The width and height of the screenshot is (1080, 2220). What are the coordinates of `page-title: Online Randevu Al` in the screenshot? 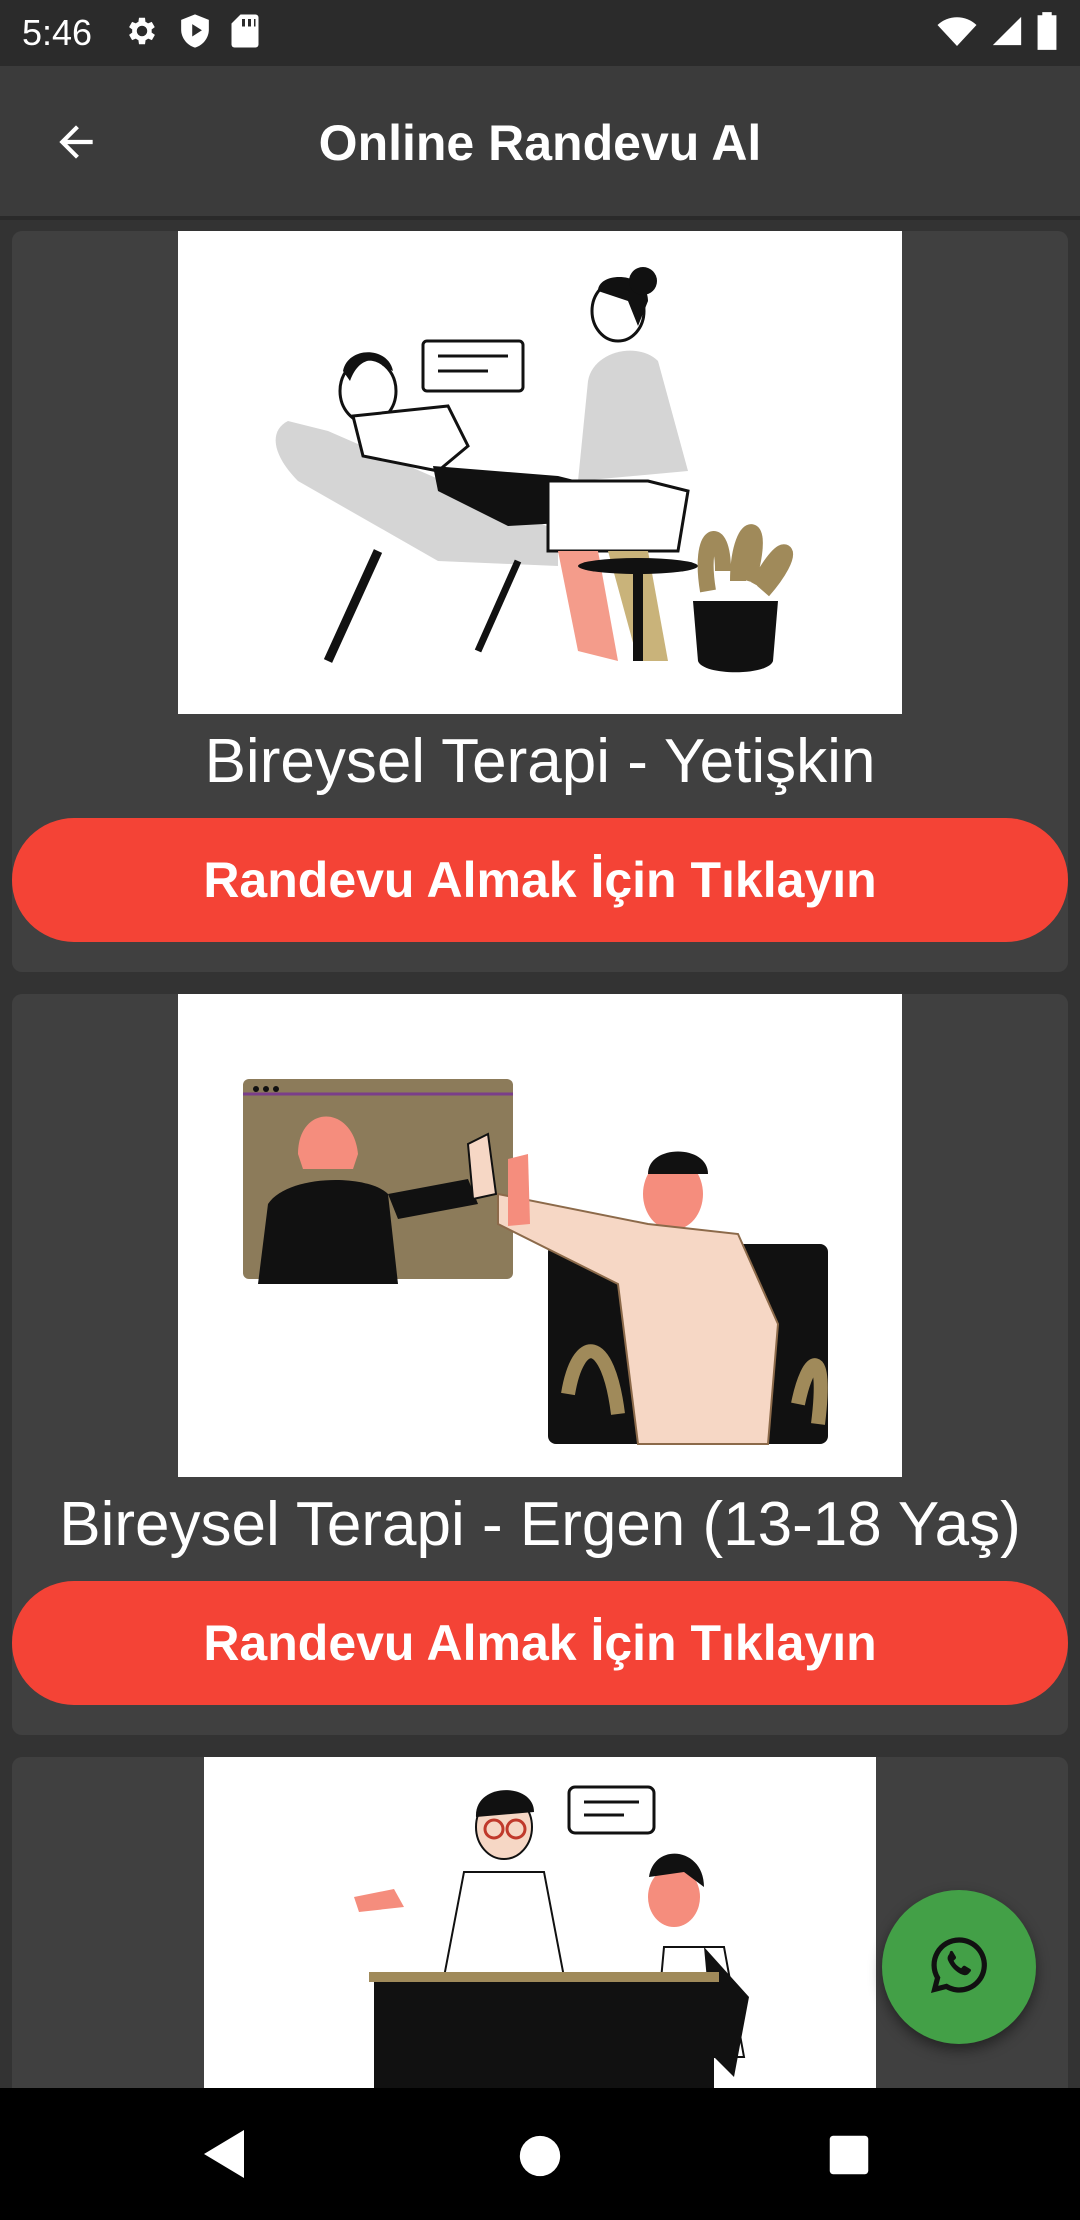 It's located at (540, 143).